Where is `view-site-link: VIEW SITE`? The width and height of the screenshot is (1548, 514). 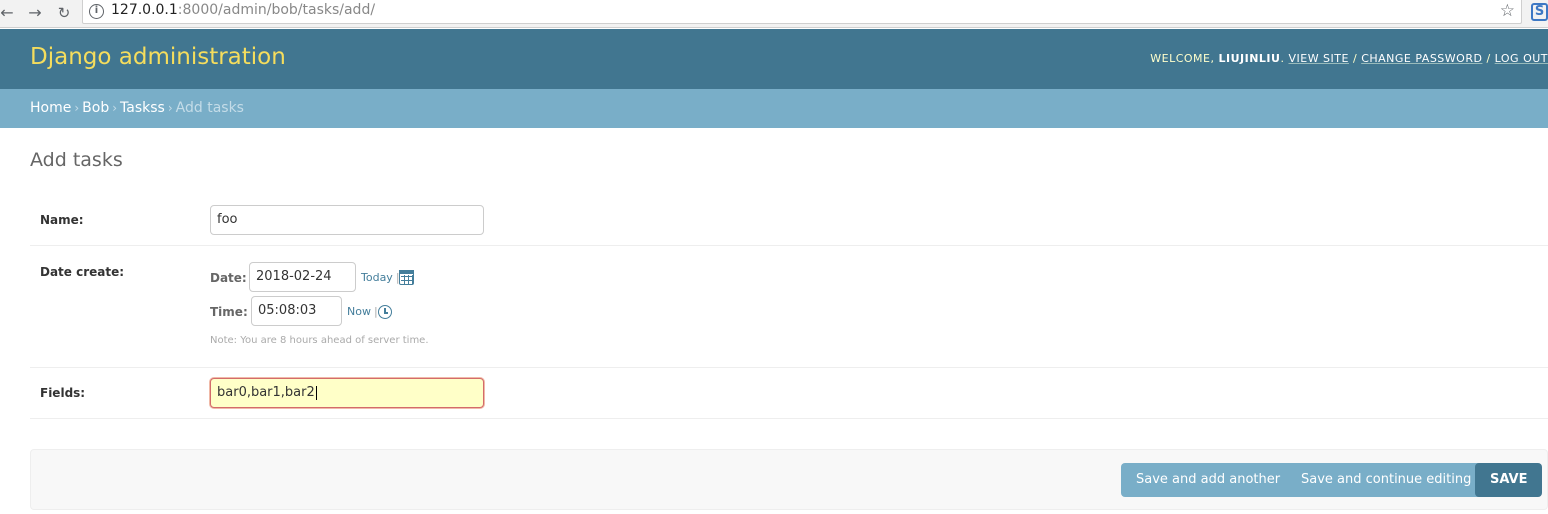 view-site-link: VIEW SITE is located at coordinates (1318, 58).